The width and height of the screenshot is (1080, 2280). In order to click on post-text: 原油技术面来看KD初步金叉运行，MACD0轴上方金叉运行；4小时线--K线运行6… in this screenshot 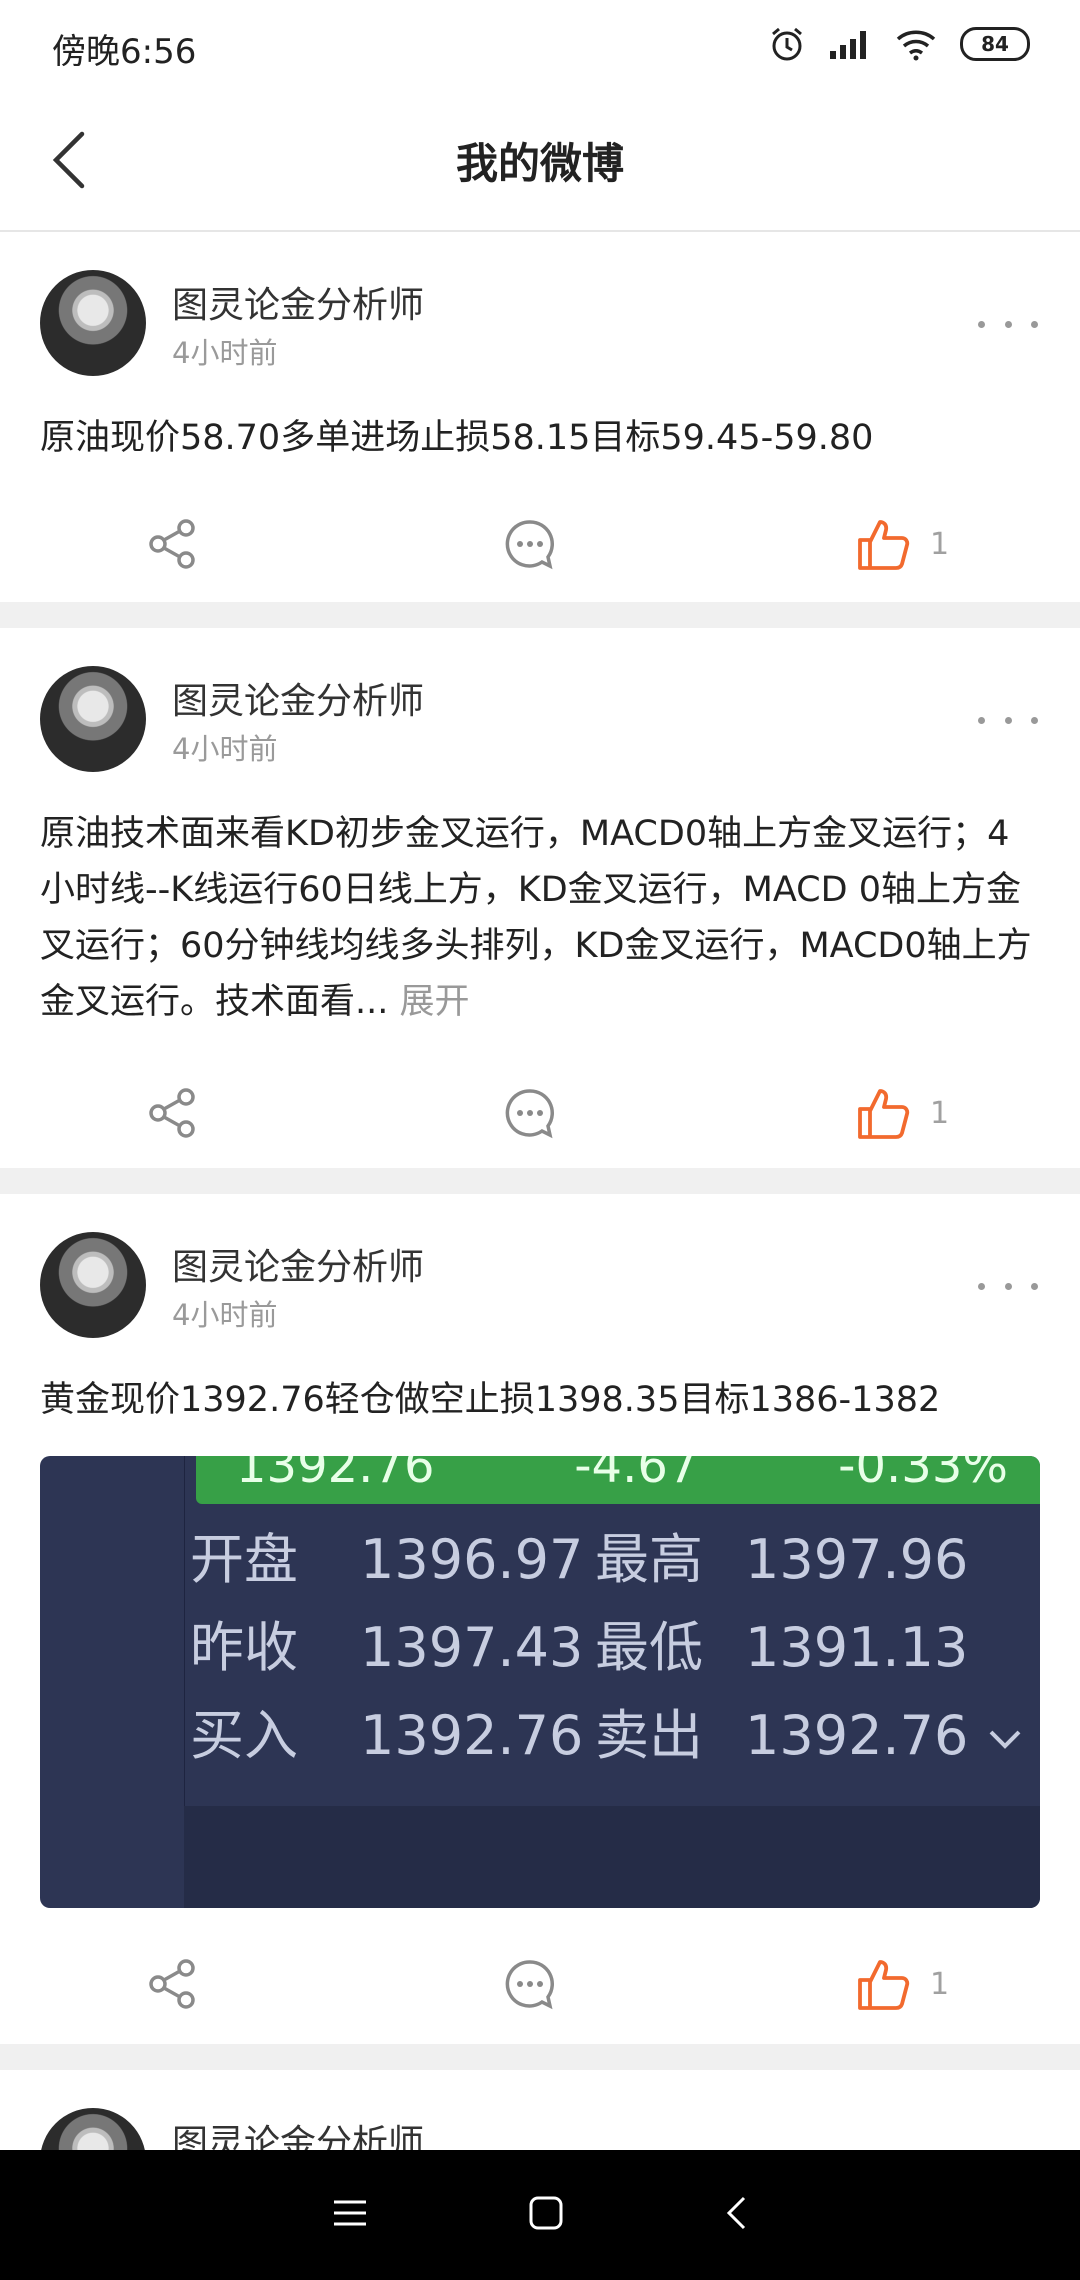, I will do `click(540, 918)`.